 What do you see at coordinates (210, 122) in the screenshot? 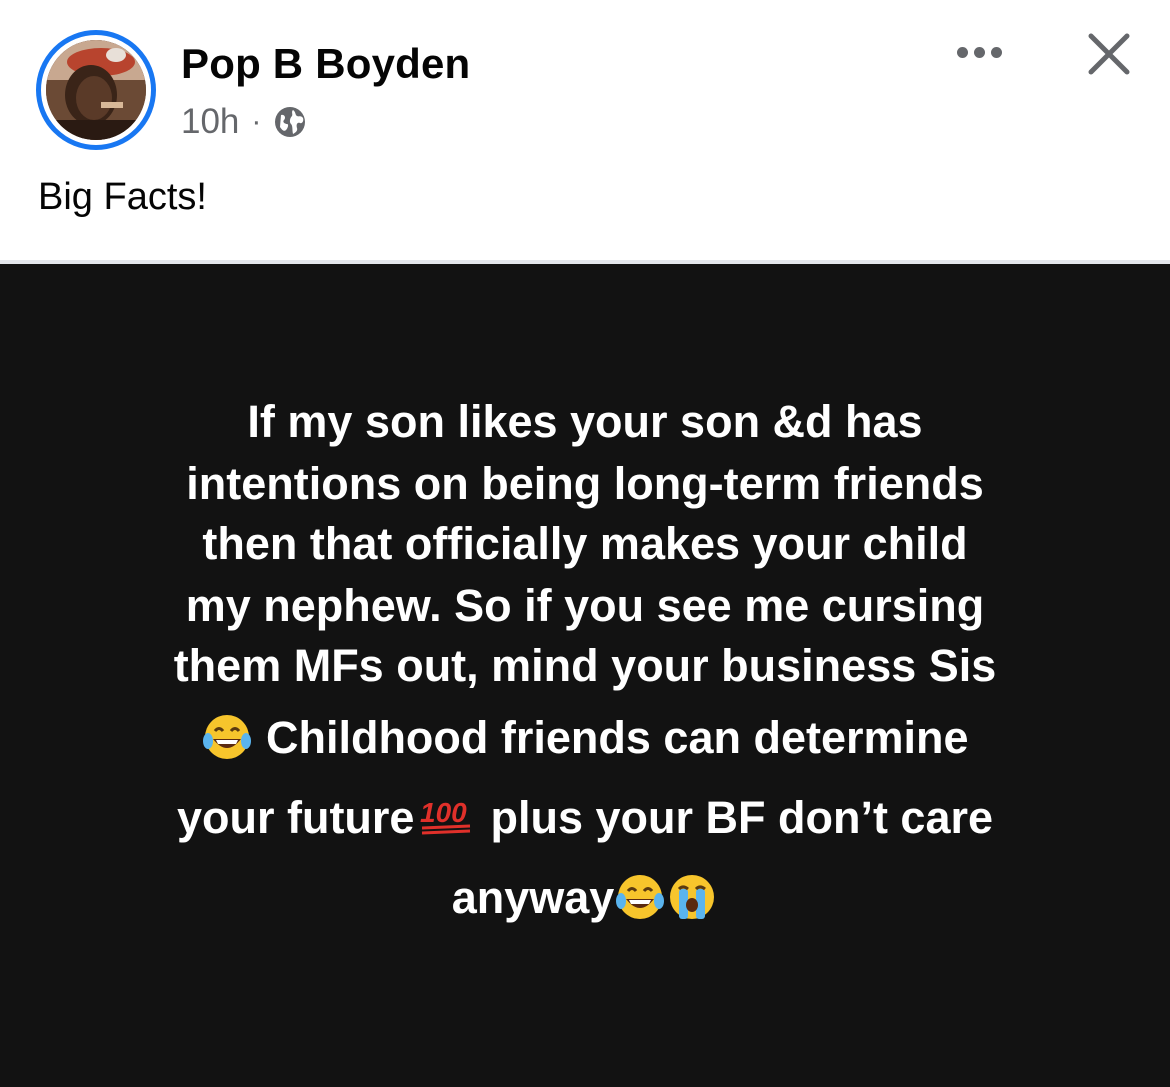
I see `post-timestamp: 10h` at bounding box center [210, 122].